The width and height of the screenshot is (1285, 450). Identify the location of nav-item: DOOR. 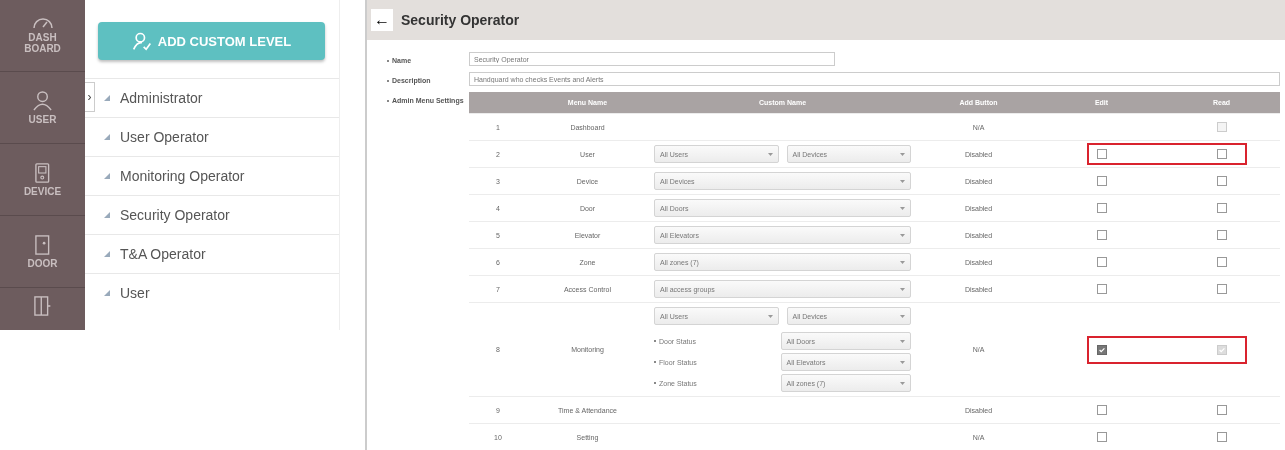
(42, 252).